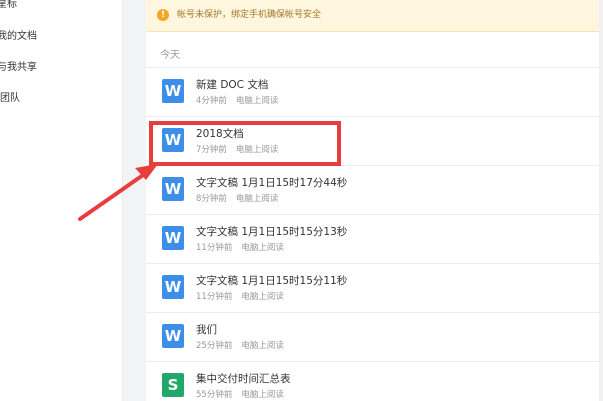  I want to click on scrollbar, so click(601, 200).